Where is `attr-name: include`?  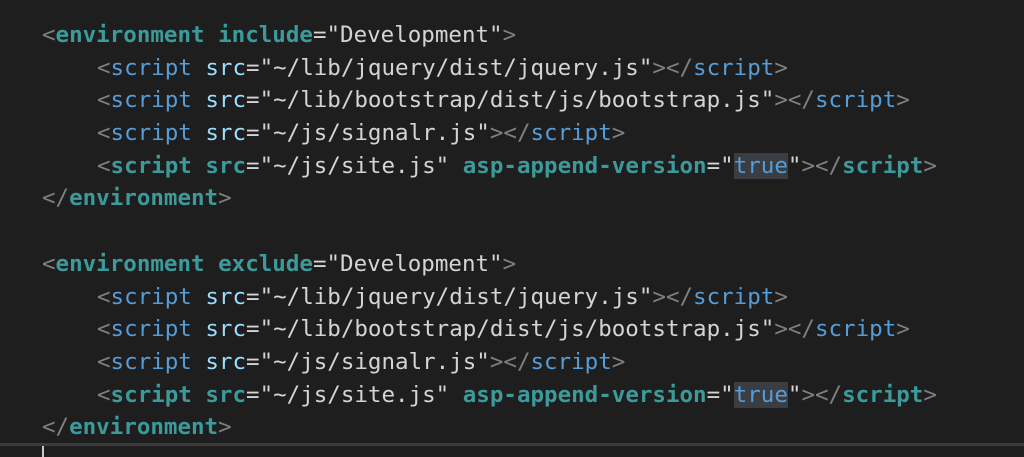 attr-name: include is located at coordinates (265, 35).